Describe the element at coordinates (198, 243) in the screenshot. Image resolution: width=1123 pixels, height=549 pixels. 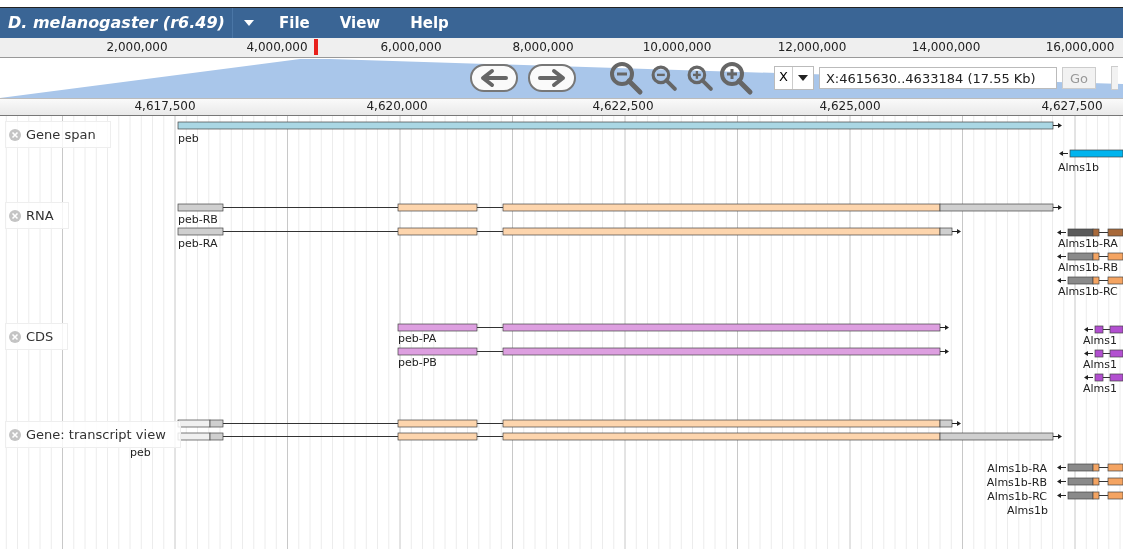
I see `feature-label: peb-RA` at that location.